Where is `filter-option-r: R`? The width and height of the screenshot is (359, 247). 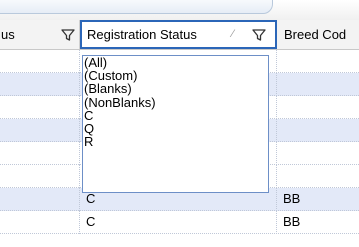 filter-option-r: R is located at coordinates (175, 141).